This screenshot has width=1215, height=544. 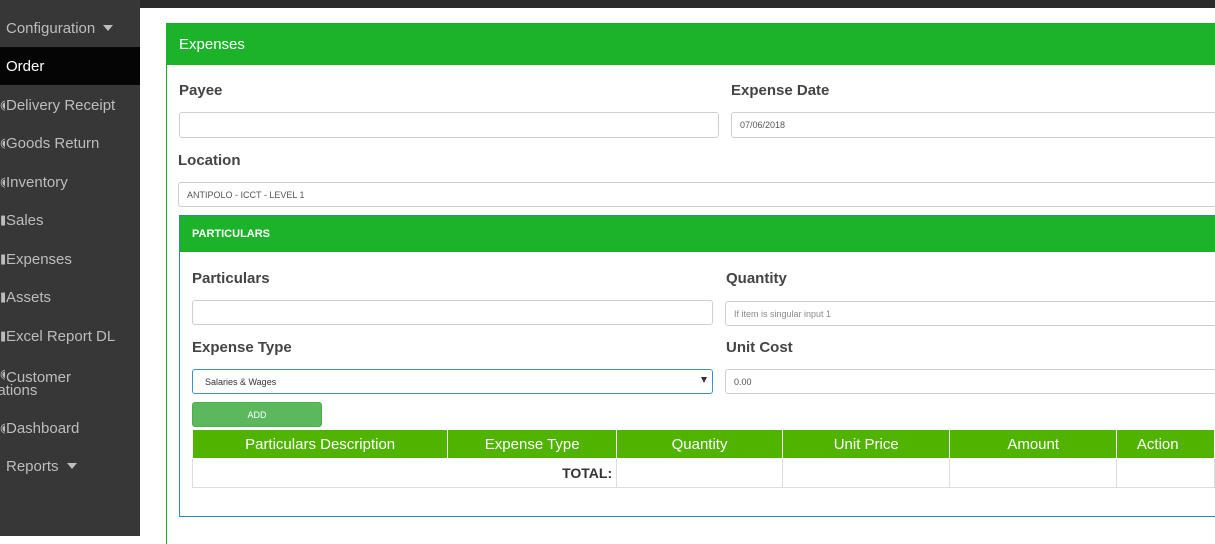 I want to click on sidebar-item-inventory: ◉ Inventory, so click(x=70, y=182).